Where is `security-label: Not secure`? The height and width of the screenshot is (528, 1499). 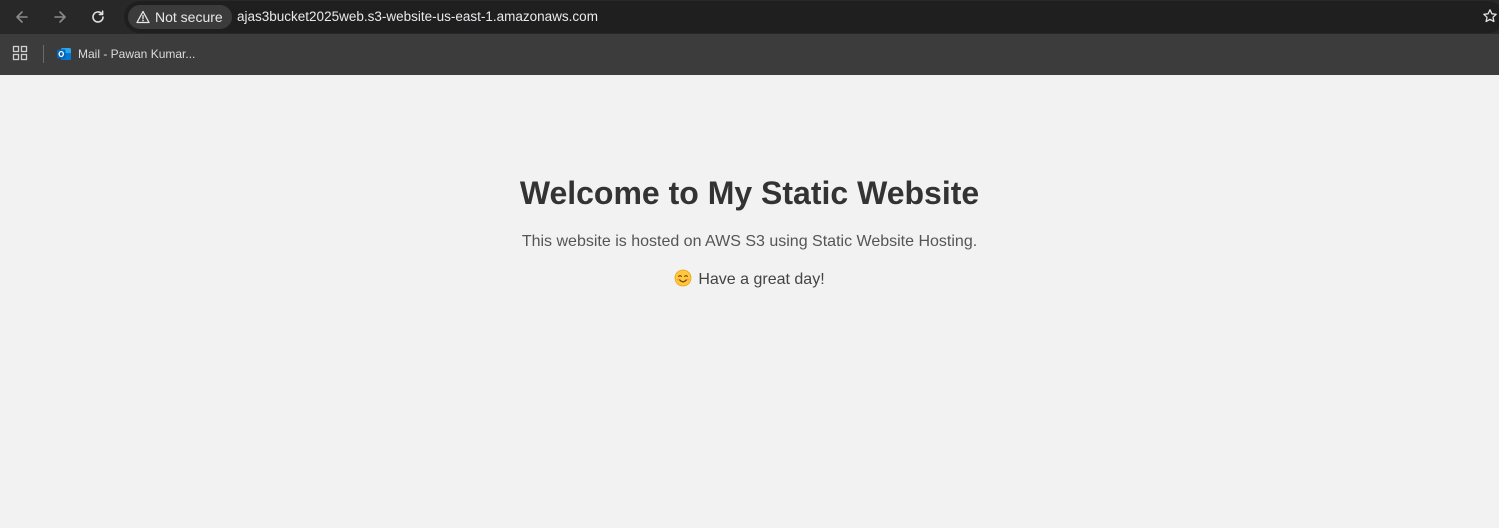 security-label: Not secure is located at coordinates (189, 17).